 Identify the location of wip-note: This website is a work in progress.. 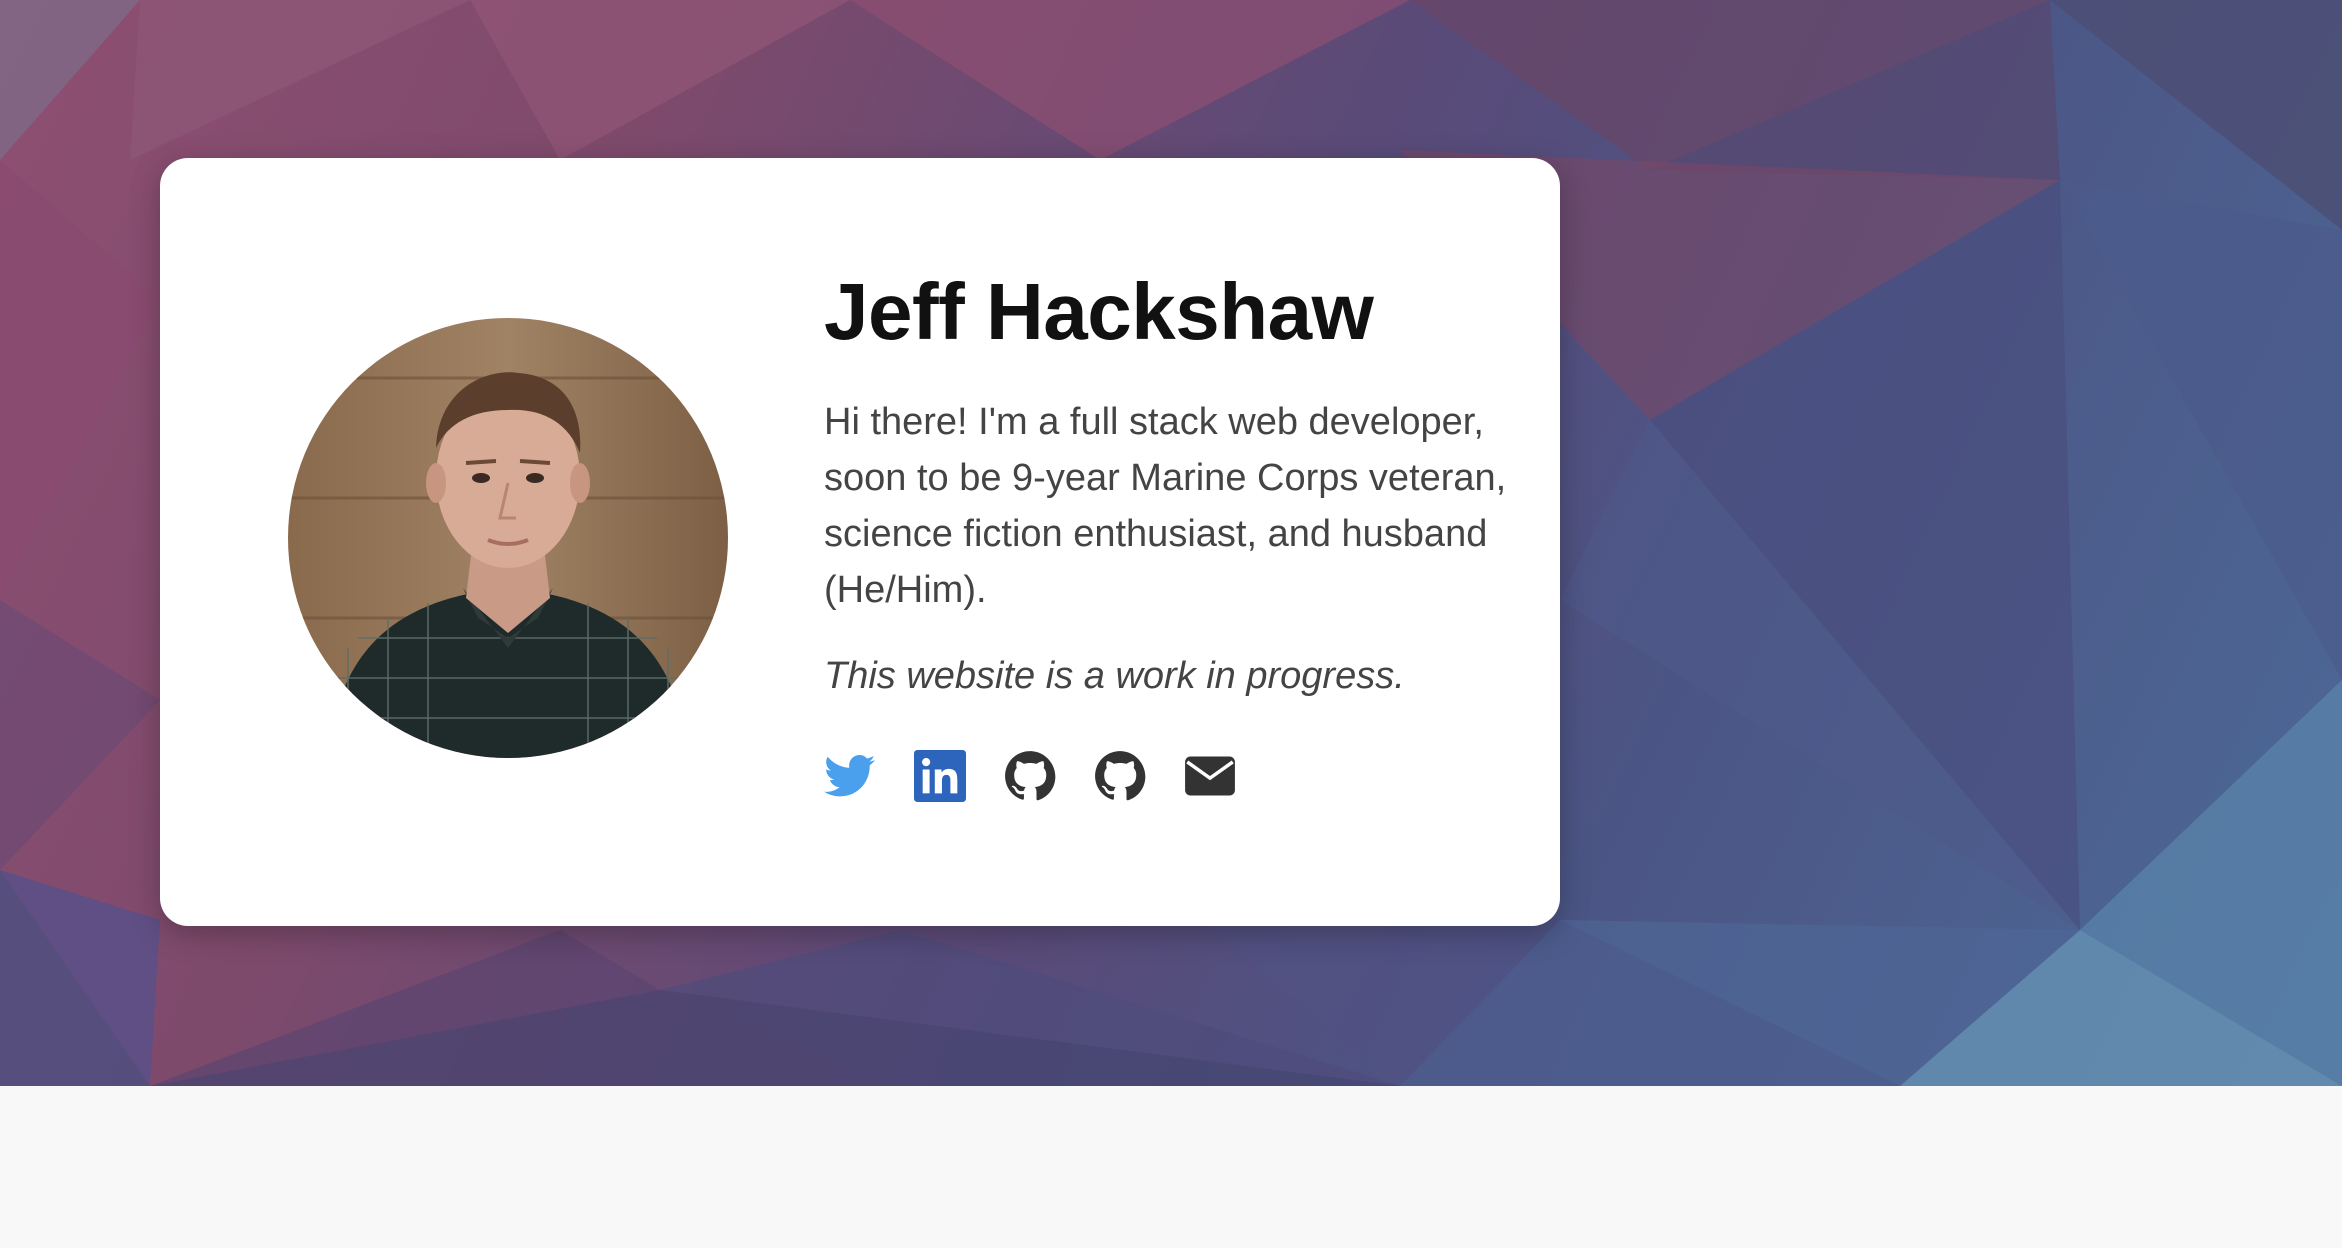
(1114, 676).